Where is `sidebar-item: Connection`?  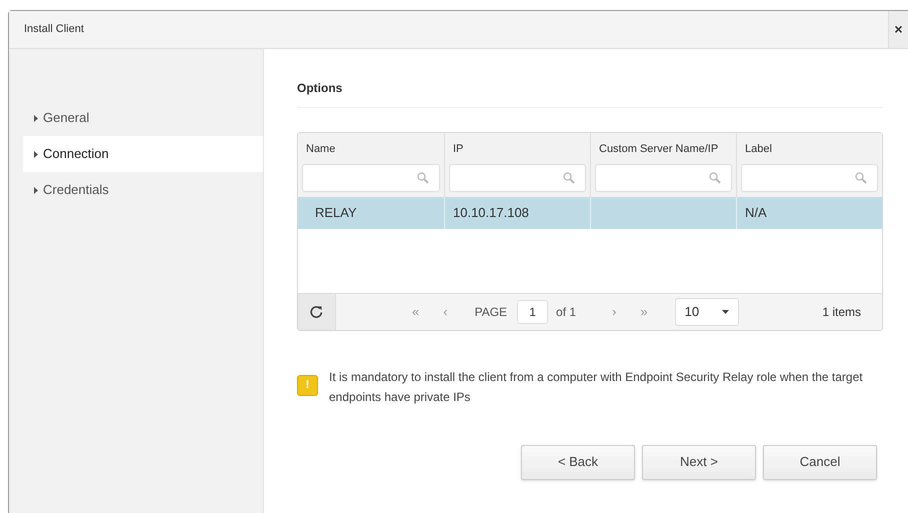
sidebar-item: Connection is located at coordinates (143, 154).